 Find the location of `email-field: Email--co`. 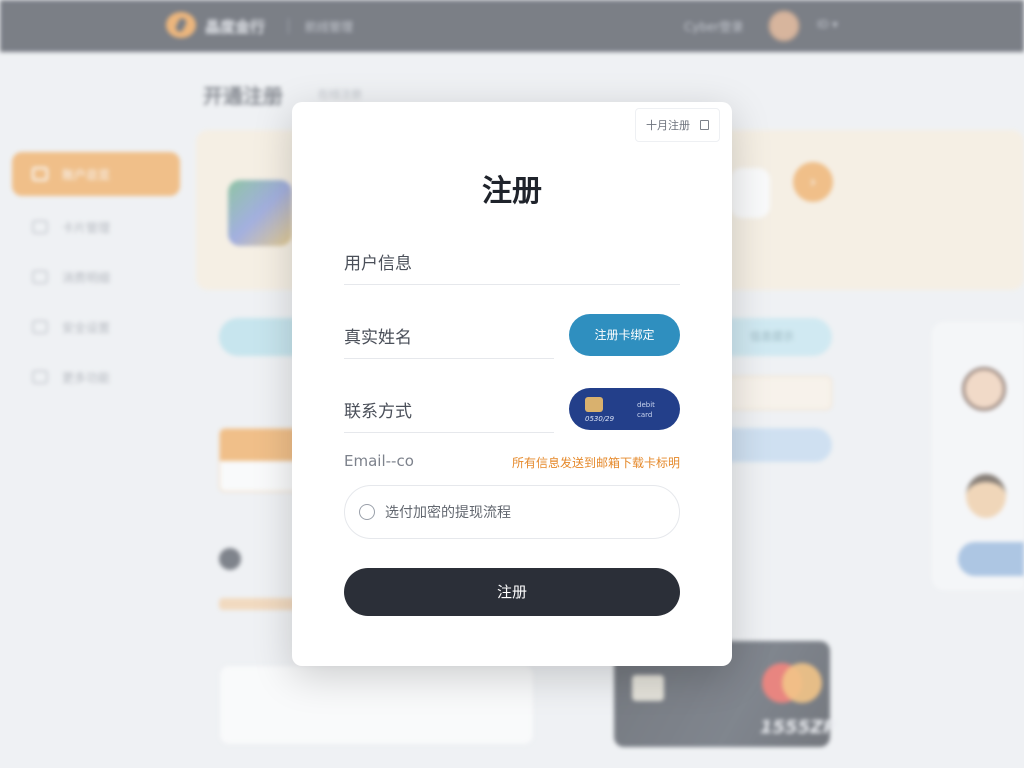

email-field: Email--co is located at coordinates (379, 461).